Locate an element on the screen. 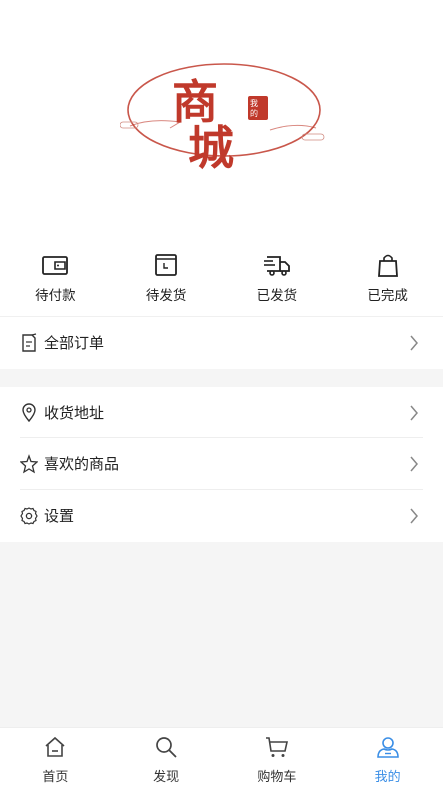 The image size is (443, 786). wallet-icon is located at coordinates (55, 265).